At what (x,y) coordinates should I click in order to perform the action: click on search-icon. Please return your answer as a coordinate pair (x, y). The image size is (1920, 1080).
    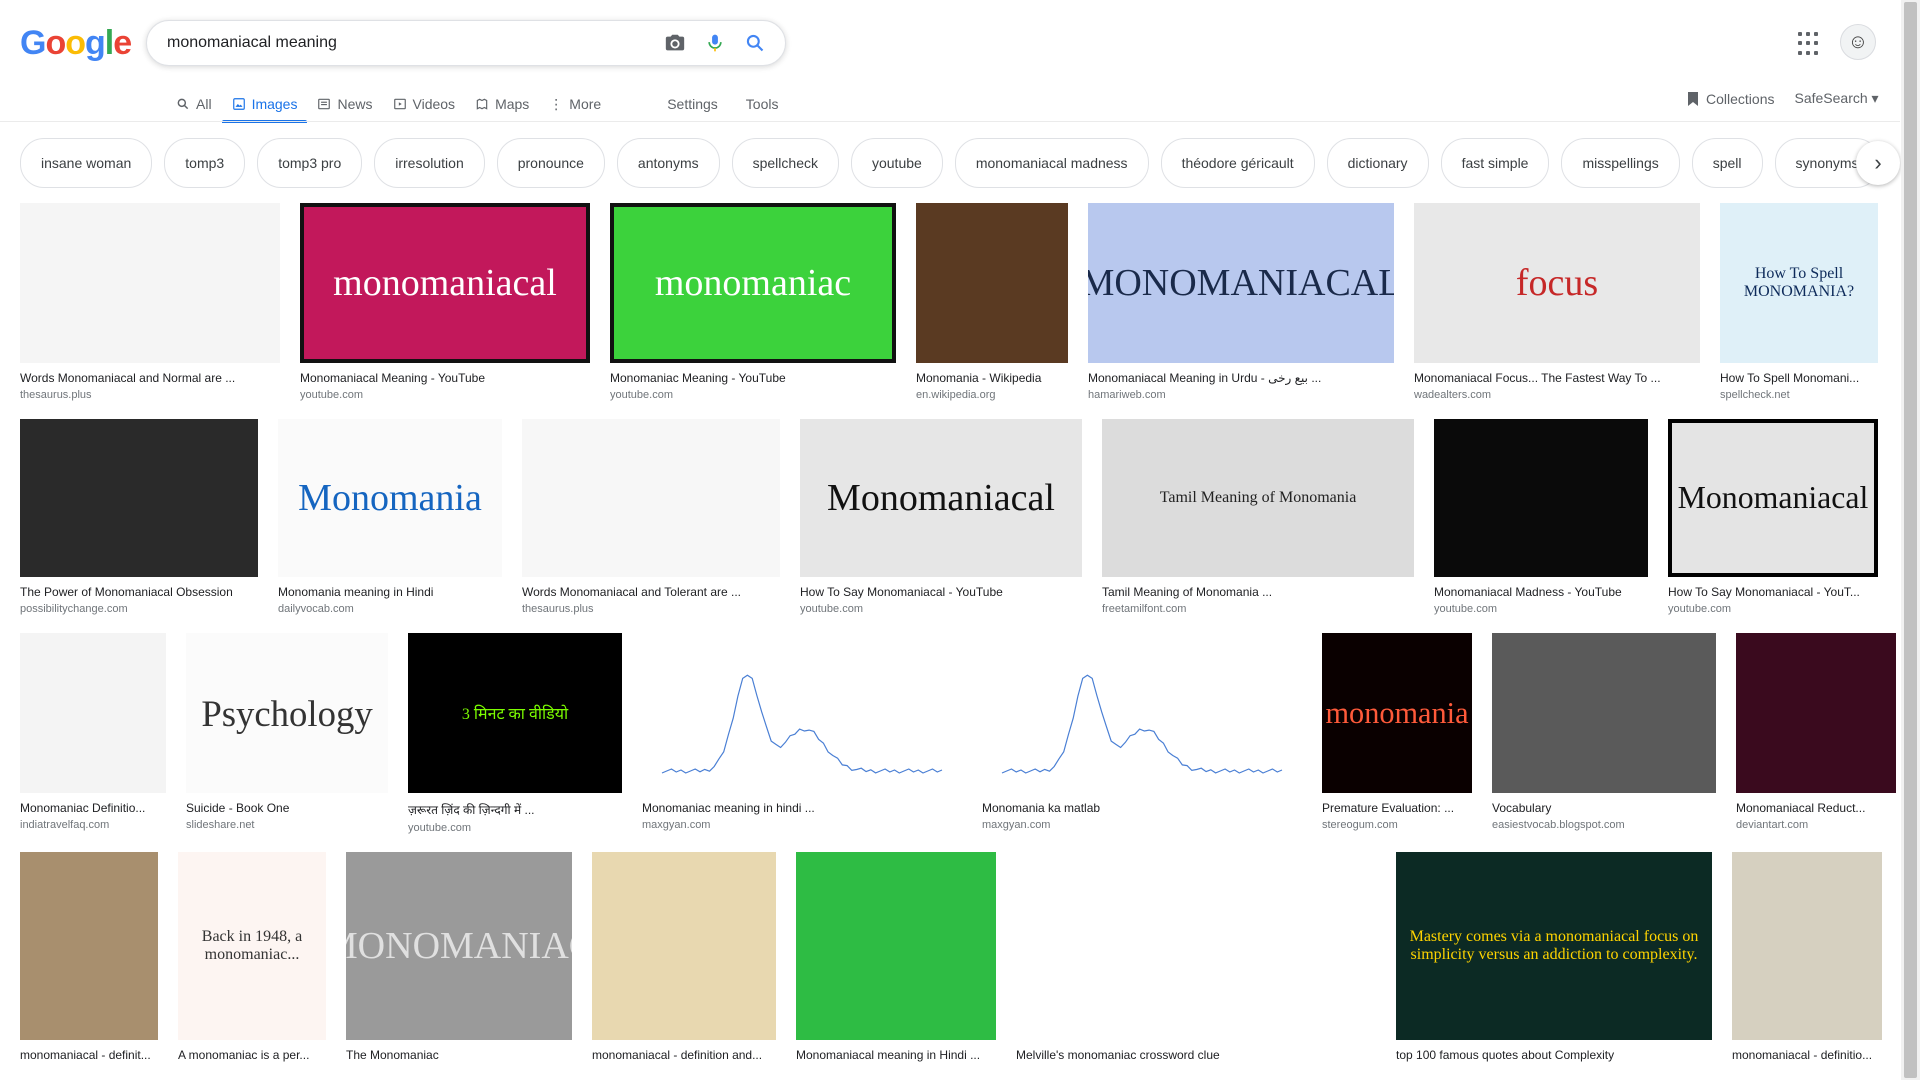
    Looking at the image, I should click on (755, 43).